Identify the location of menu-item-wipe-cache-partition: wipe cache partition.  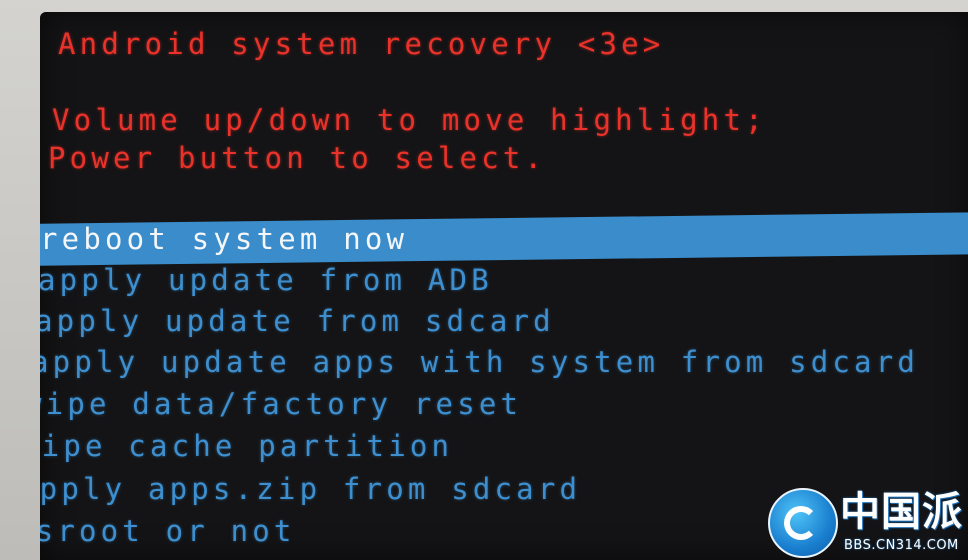
(246, 446).